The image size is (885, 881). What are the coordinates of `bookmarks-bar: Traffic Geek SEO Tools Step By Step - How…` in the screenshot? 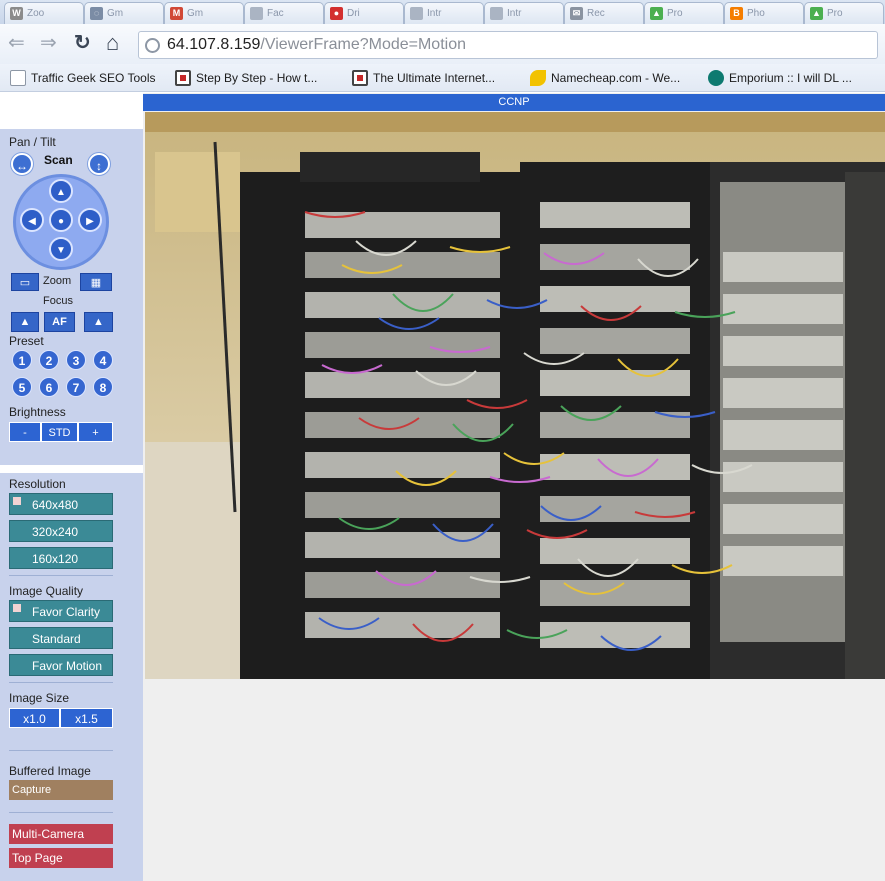 It's located at (442, 78).